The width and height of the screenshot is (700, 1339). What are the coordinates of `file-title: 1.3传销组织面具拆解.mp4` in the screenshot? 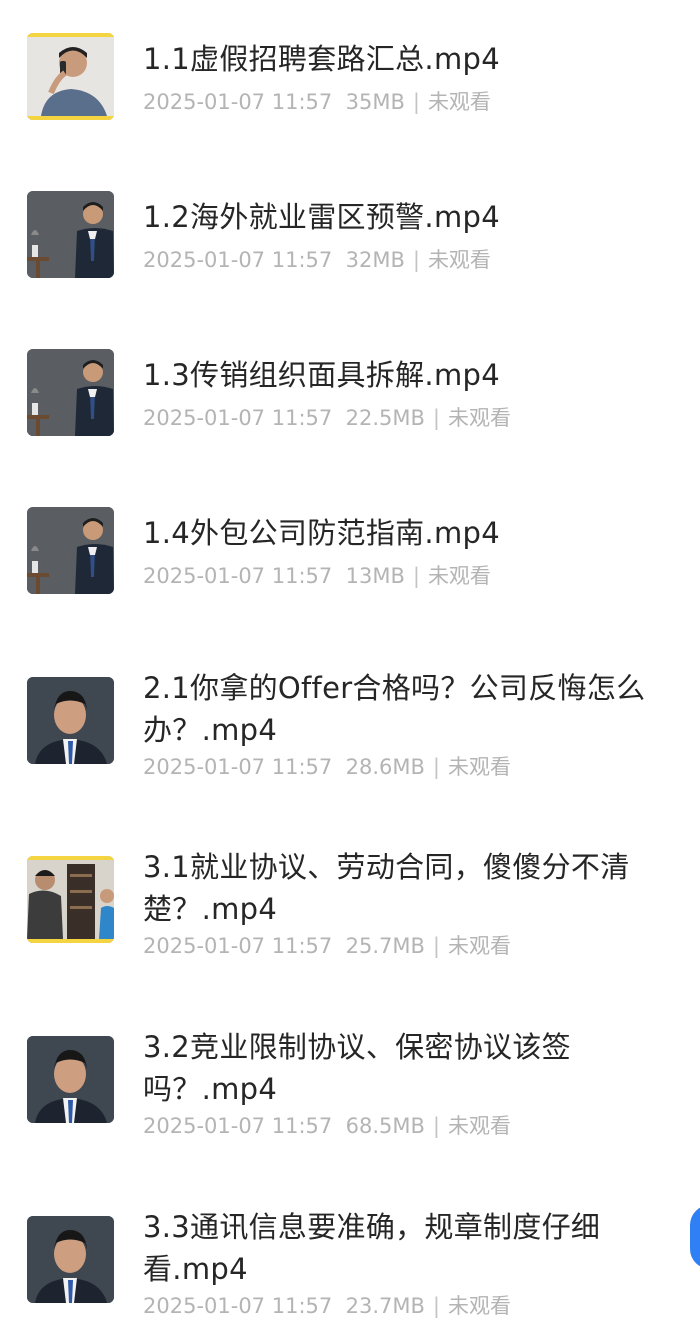 It's located at (321, 375).